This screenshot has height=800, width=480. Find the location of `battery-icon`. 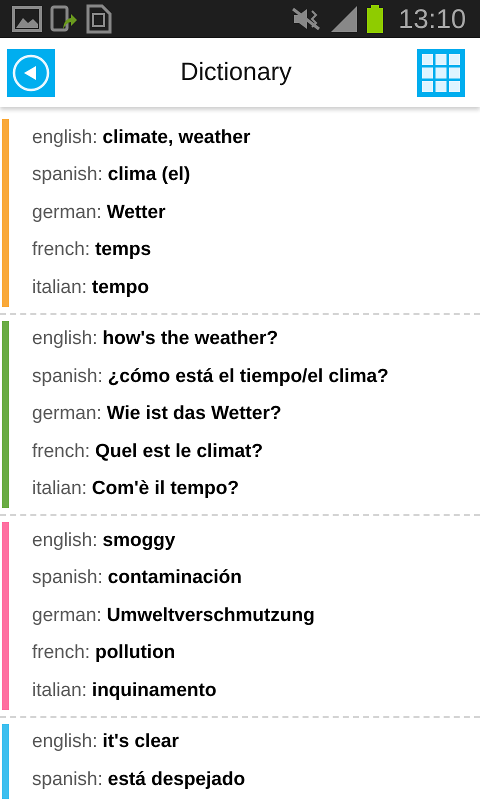

battery-icon is located at coordinates (375, 19).